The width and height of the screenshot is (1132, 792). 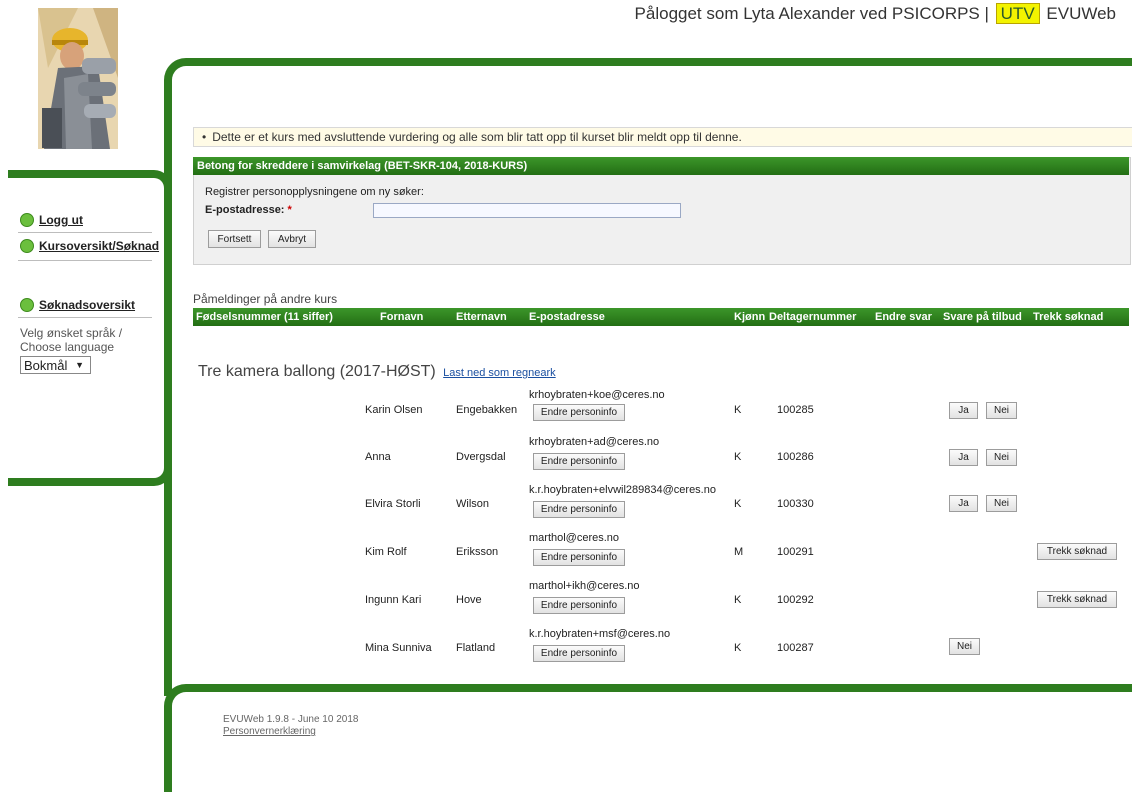 What do you see at coordinates (269, 731) in the screenshot?
I see `privacy-link: Personvernerklæring` at bounding box center [269, 731].